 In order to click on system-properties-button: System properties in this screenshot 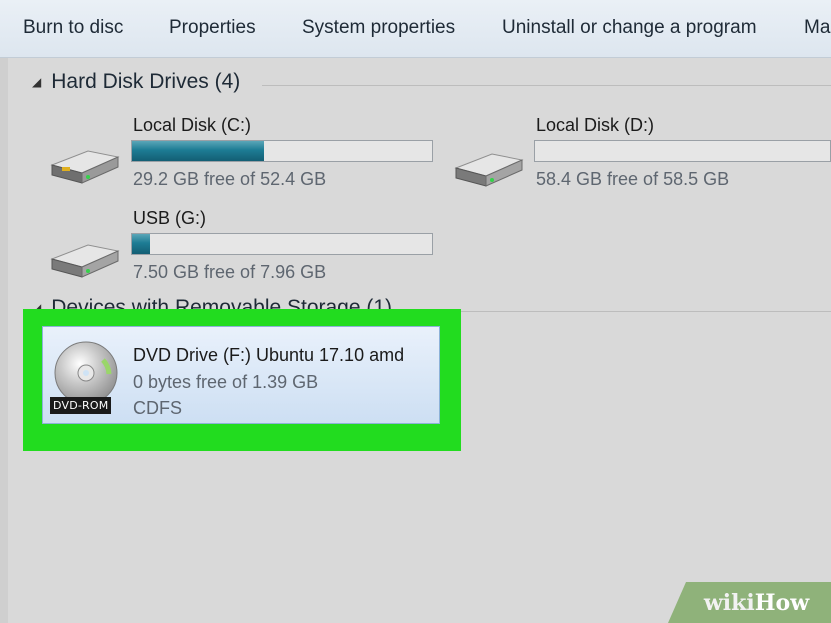, I will do `click(378, 28)`.